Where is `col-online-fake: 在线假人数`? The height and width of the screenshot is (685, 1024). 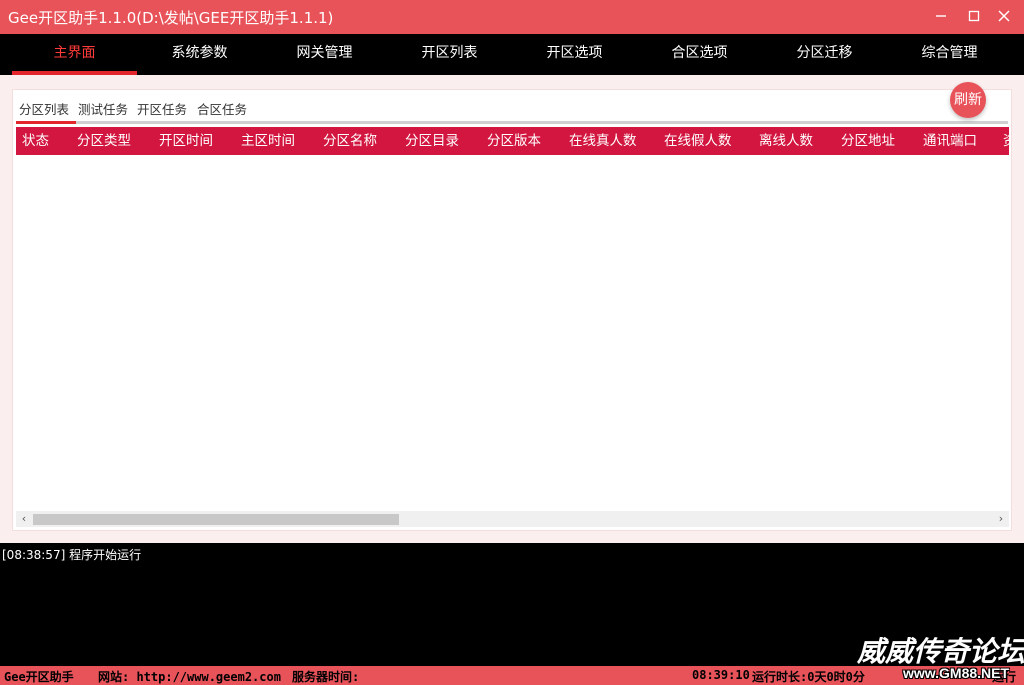 col-online-fake: 在线假人数 is located at coordinates (698, 141).